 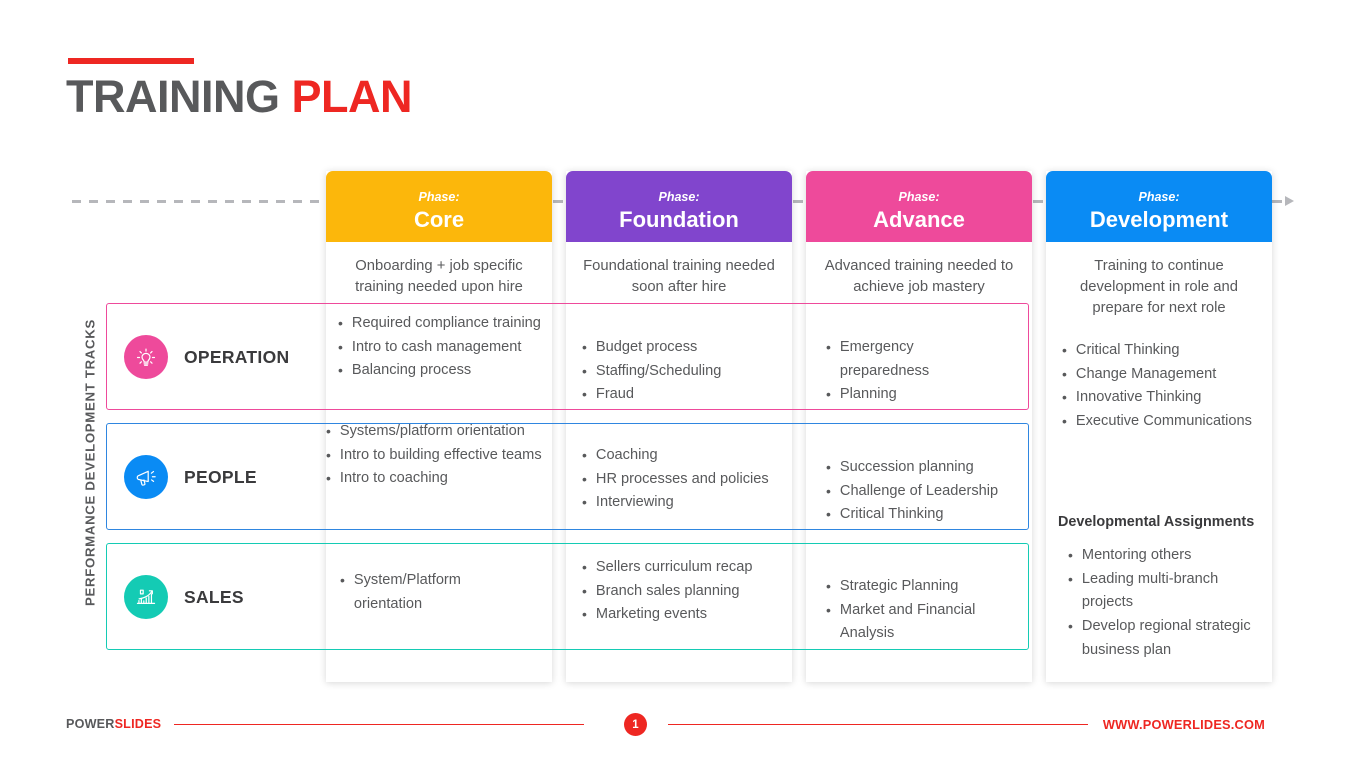 What do you see at coordinates (686, 456) in the screenshot?
I see `bullet-item: • Coaching` at bounding box center [686, 456].